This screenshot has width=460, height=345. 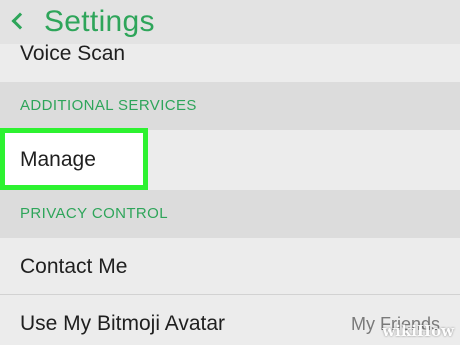 I want to click on contact-me-label: Contact Me, so click(x=74, y=266).